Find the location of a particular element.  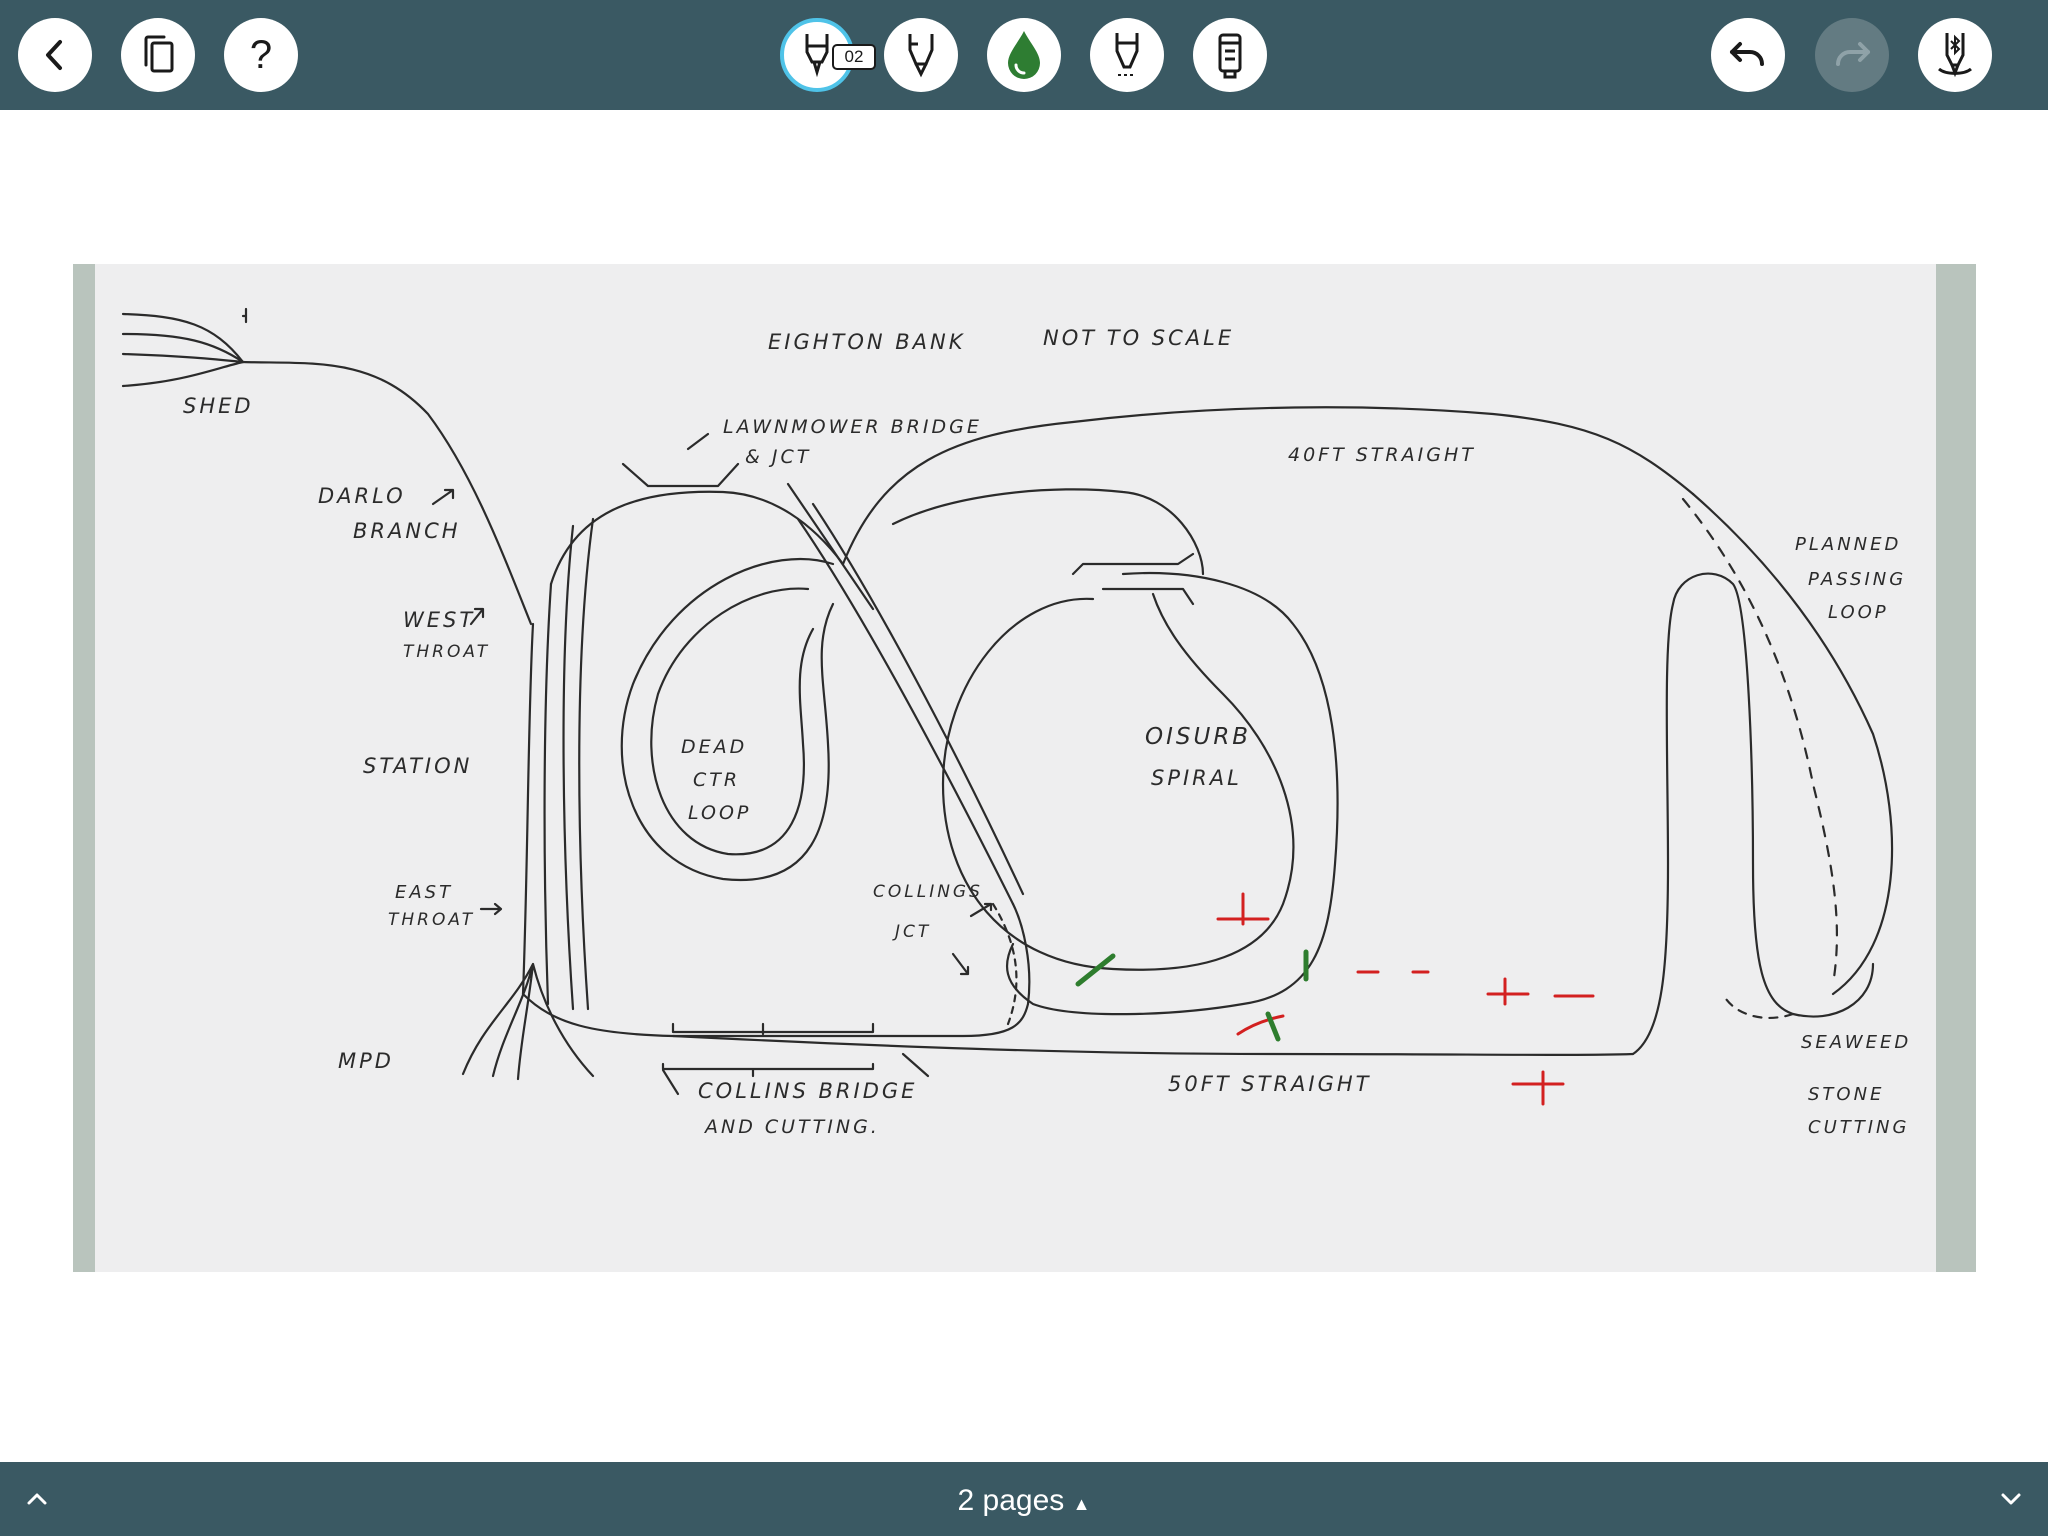

spiral-upper-link is located at coordinates (1048, 532).